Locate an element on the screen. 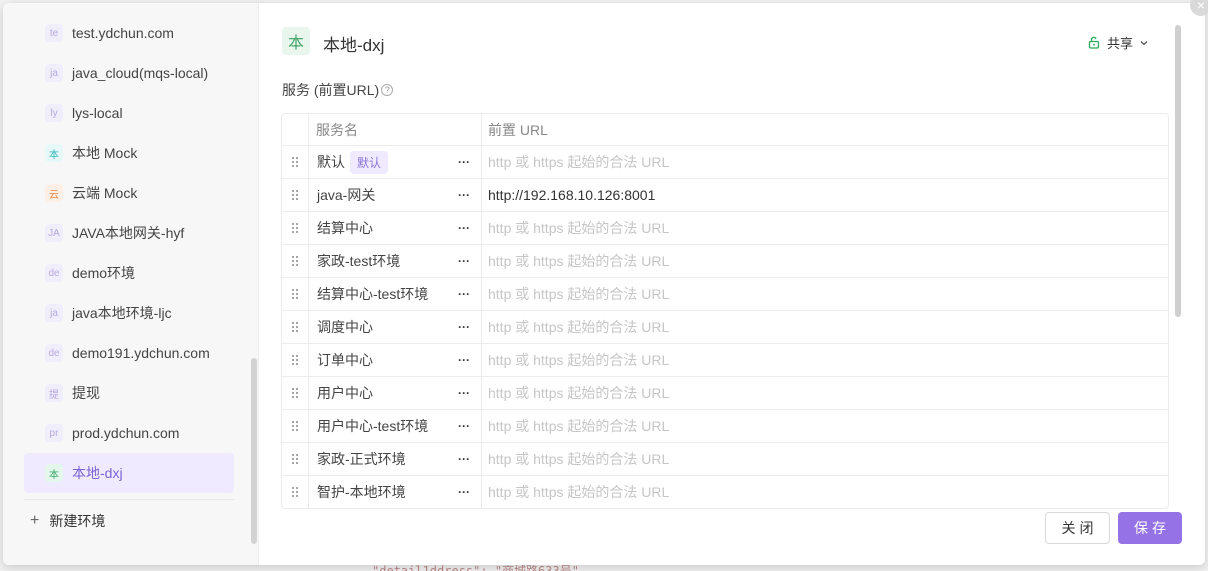 The width and height of the screenshot is (1208, 571). service-name-cell: 家政-test环境 ··· is located at coordinates (395, 261).